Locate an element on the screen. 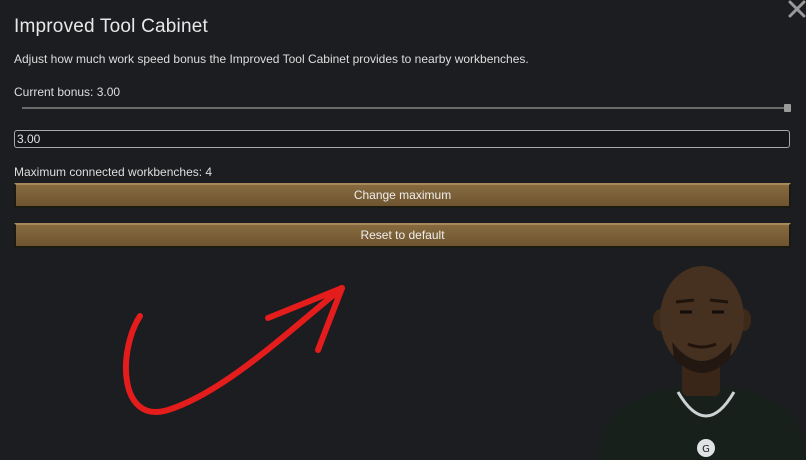 Image resolution: width=806 pixels, height=460 pixels. person-photo: G is located at coordinates (701, 363).